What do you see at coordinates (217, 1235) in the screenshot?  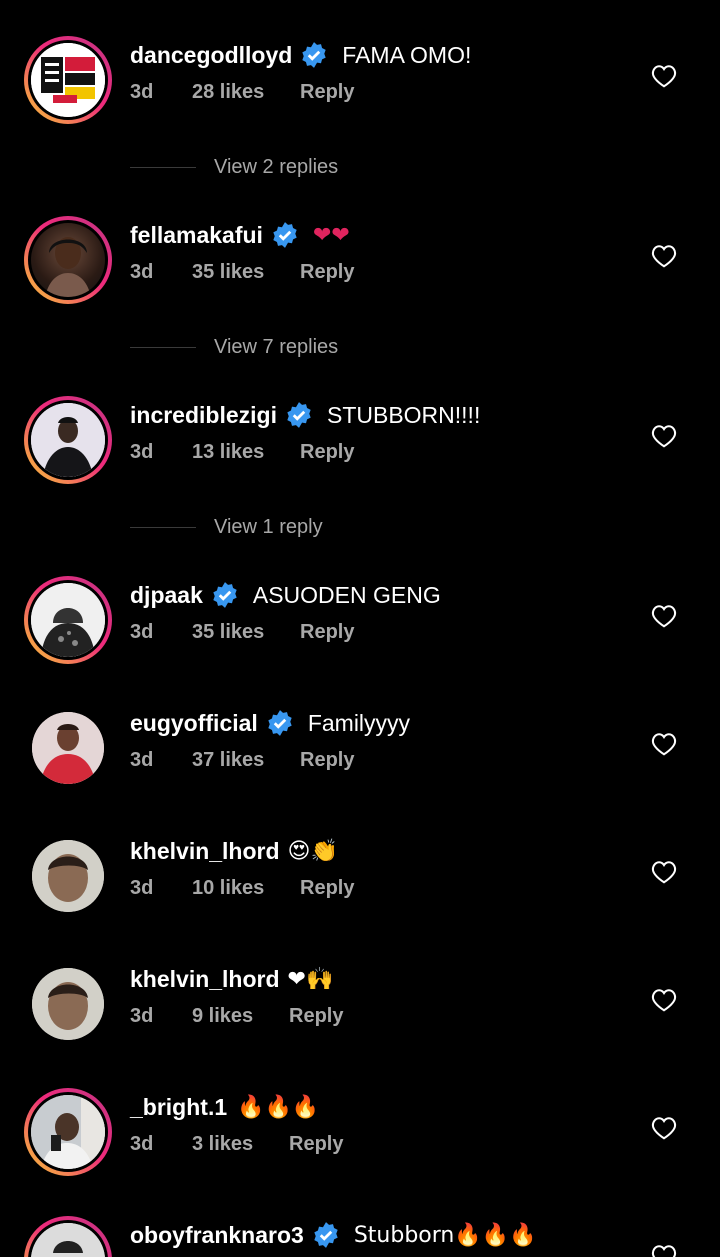 I see `username: oboyfranknaro3` at bounding box center [217, 1235].